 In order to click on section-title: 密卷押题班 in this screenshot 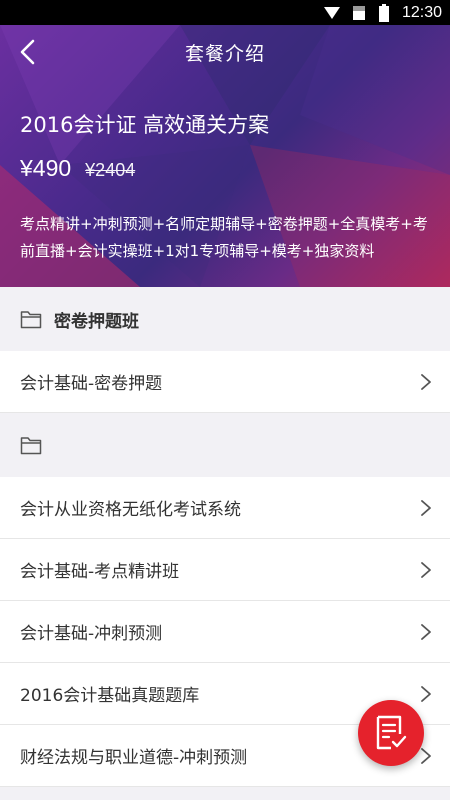, I will do `click(96, 321)`.